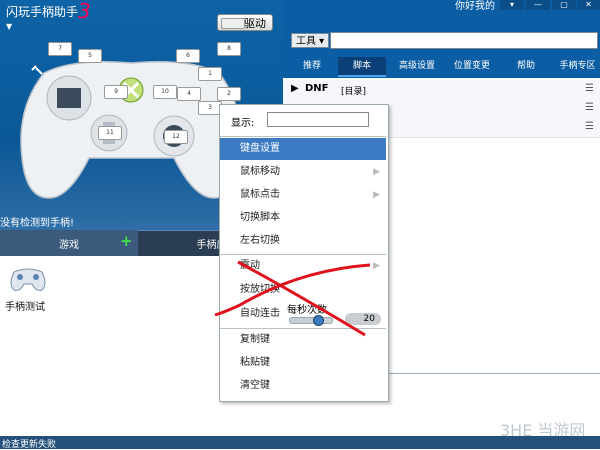 The height and width of the screenshot is (450, 600). I want to click on display-input, so click(318, 119).